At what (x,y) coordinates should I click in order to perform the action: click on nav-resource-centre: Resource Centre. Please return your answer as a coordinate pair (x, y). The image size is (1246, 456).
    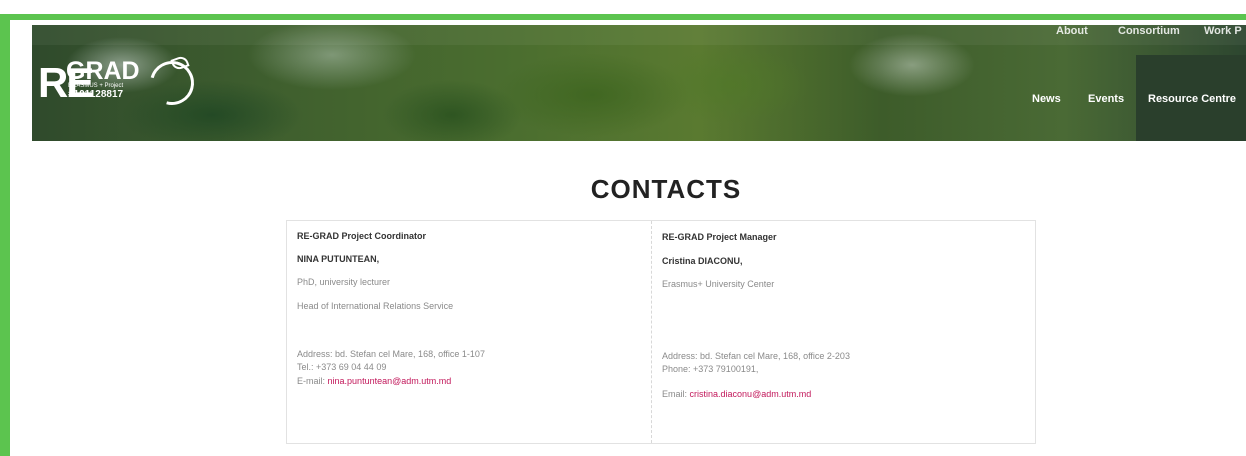
    Looking at the image, I should click on (1192, 99).